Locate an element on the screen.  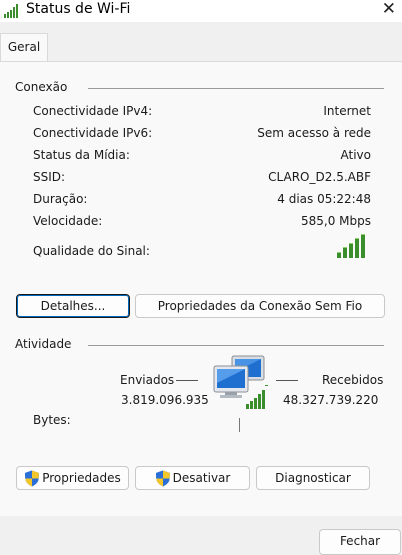
media-status-value: Ativo is located at coordinates (355, 155).